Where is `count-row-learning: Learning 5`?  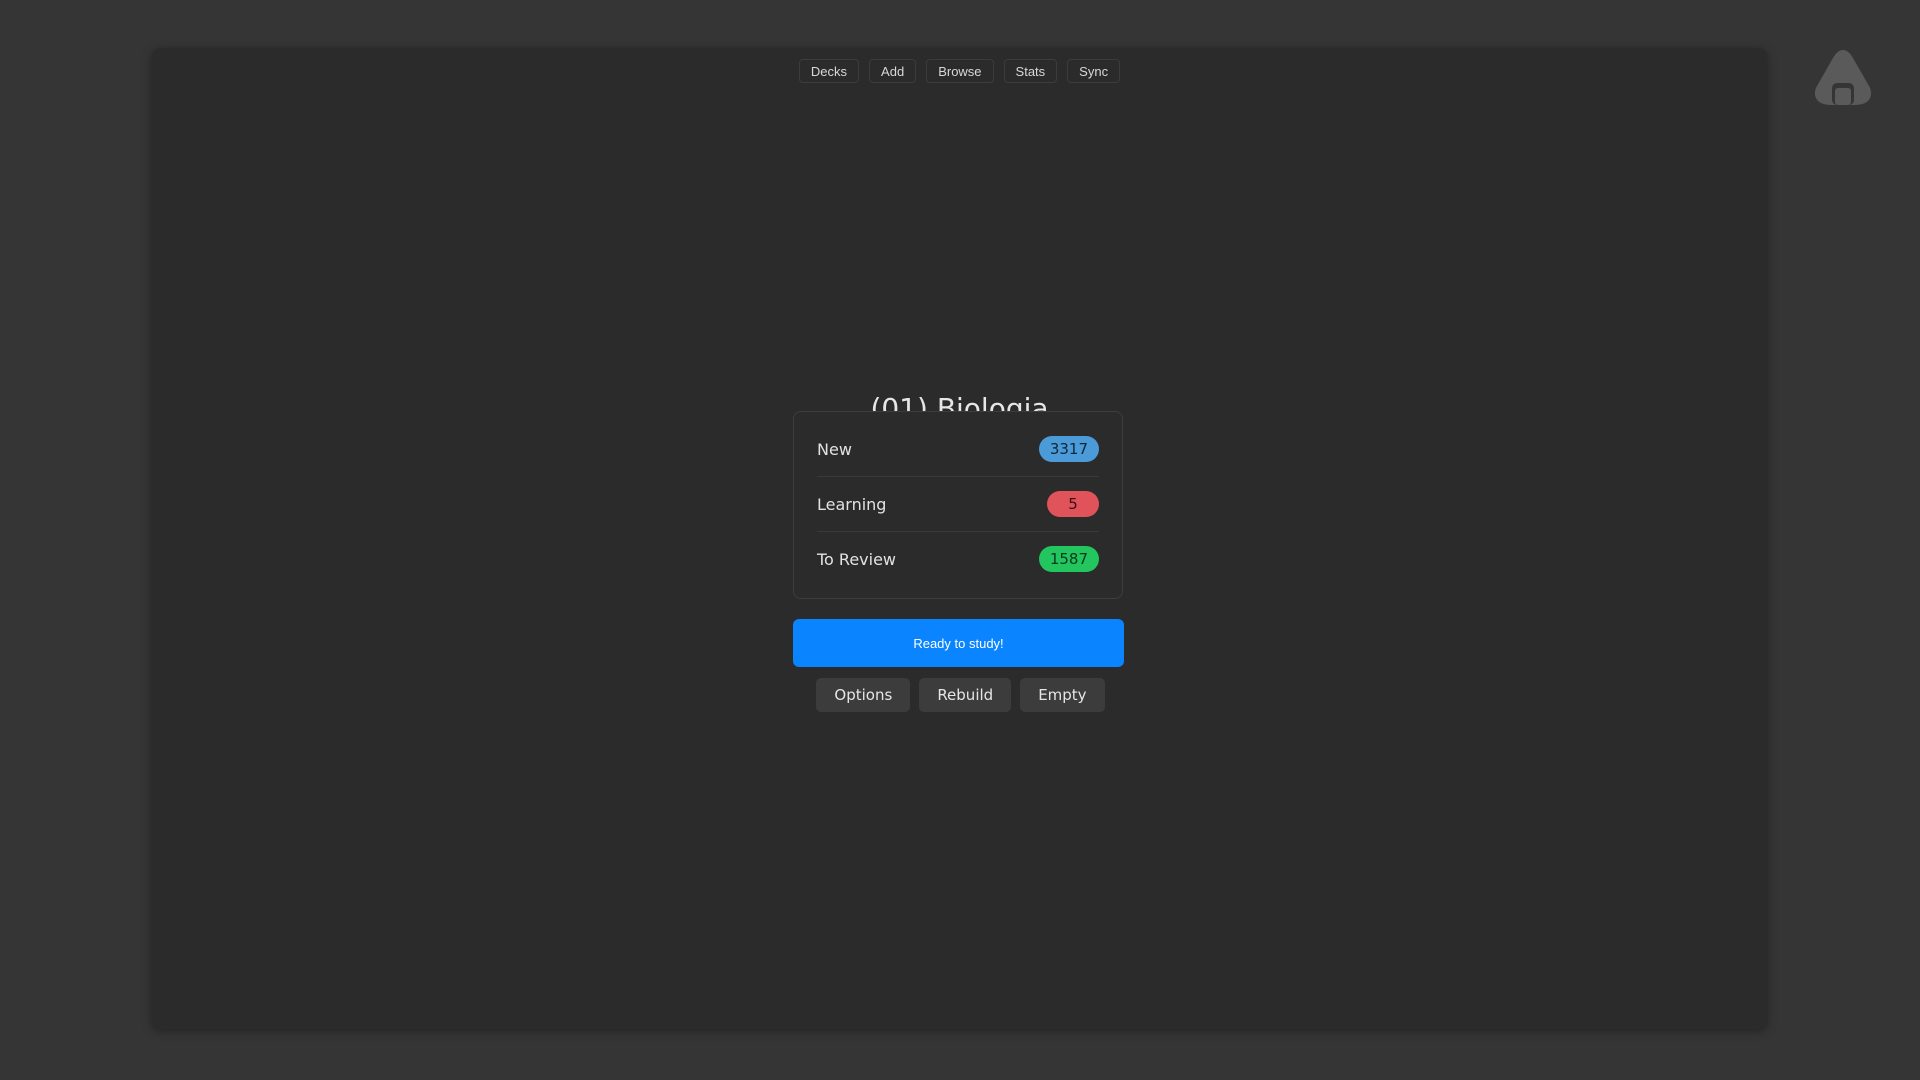 count-row-learning: Learning 5 is located at coordinates (958, 504).